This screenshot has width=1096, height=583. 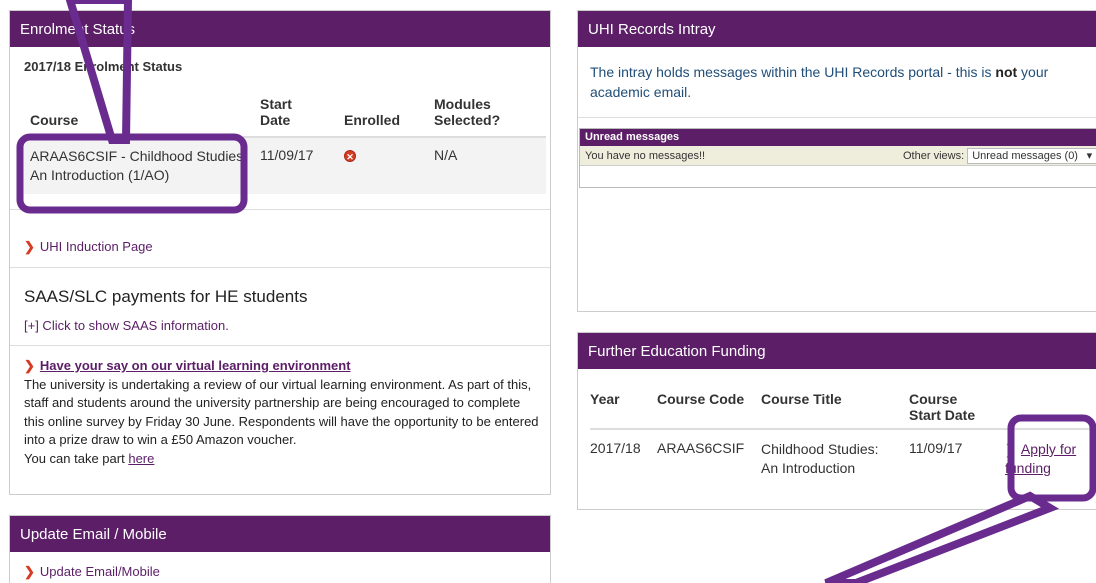 What do you see at coordinates (280, 567) in the screenshot?
I see `update-email-link-row: ❯ Update Email/Mobile` at bounding box center [280, 567].